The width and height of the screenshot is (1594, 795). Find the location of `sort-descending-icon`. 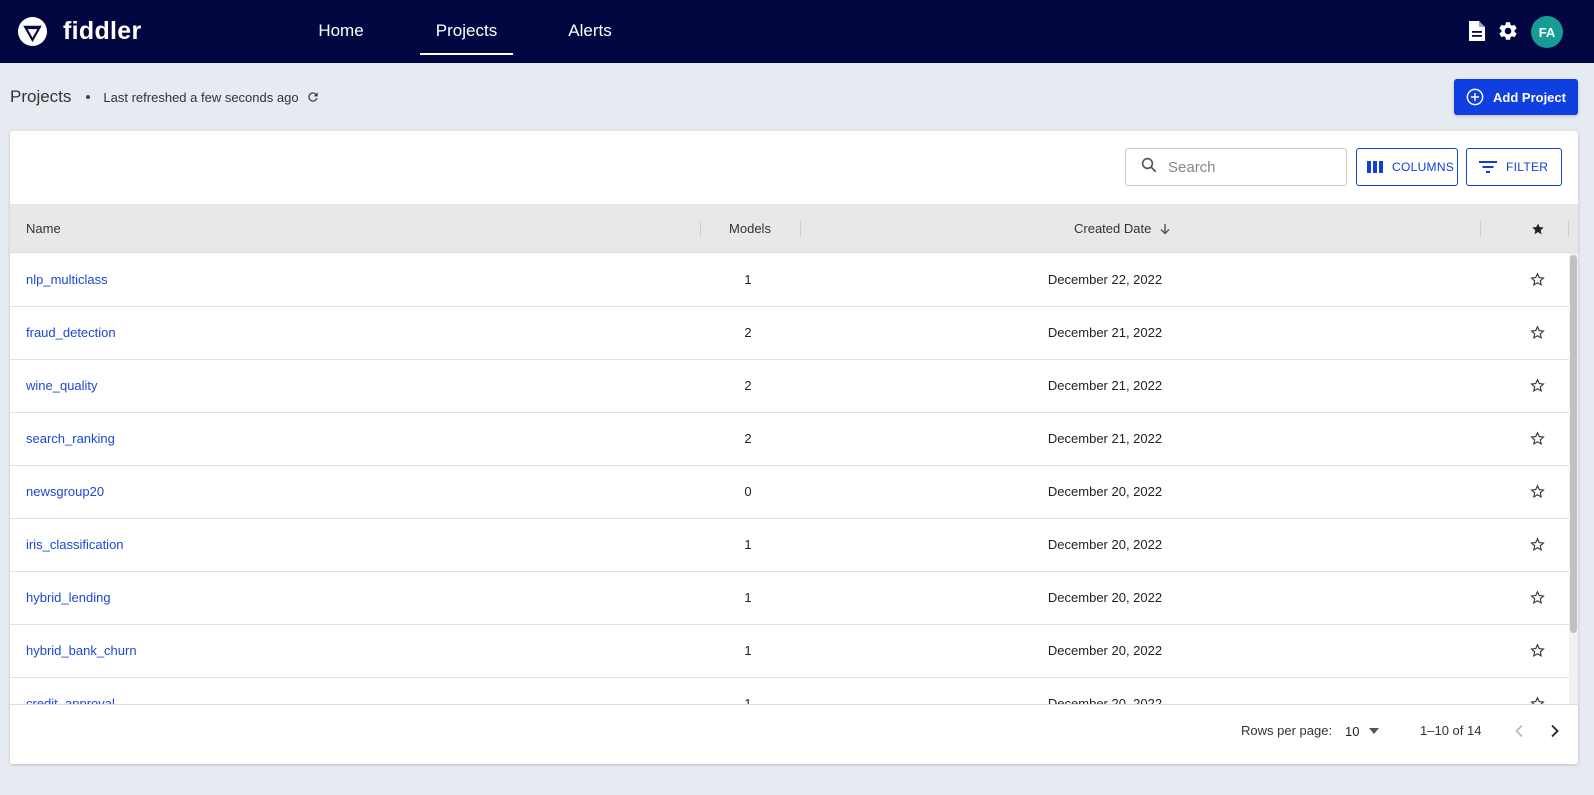

sort-descending-icon is located at coordinates (1165, 229).